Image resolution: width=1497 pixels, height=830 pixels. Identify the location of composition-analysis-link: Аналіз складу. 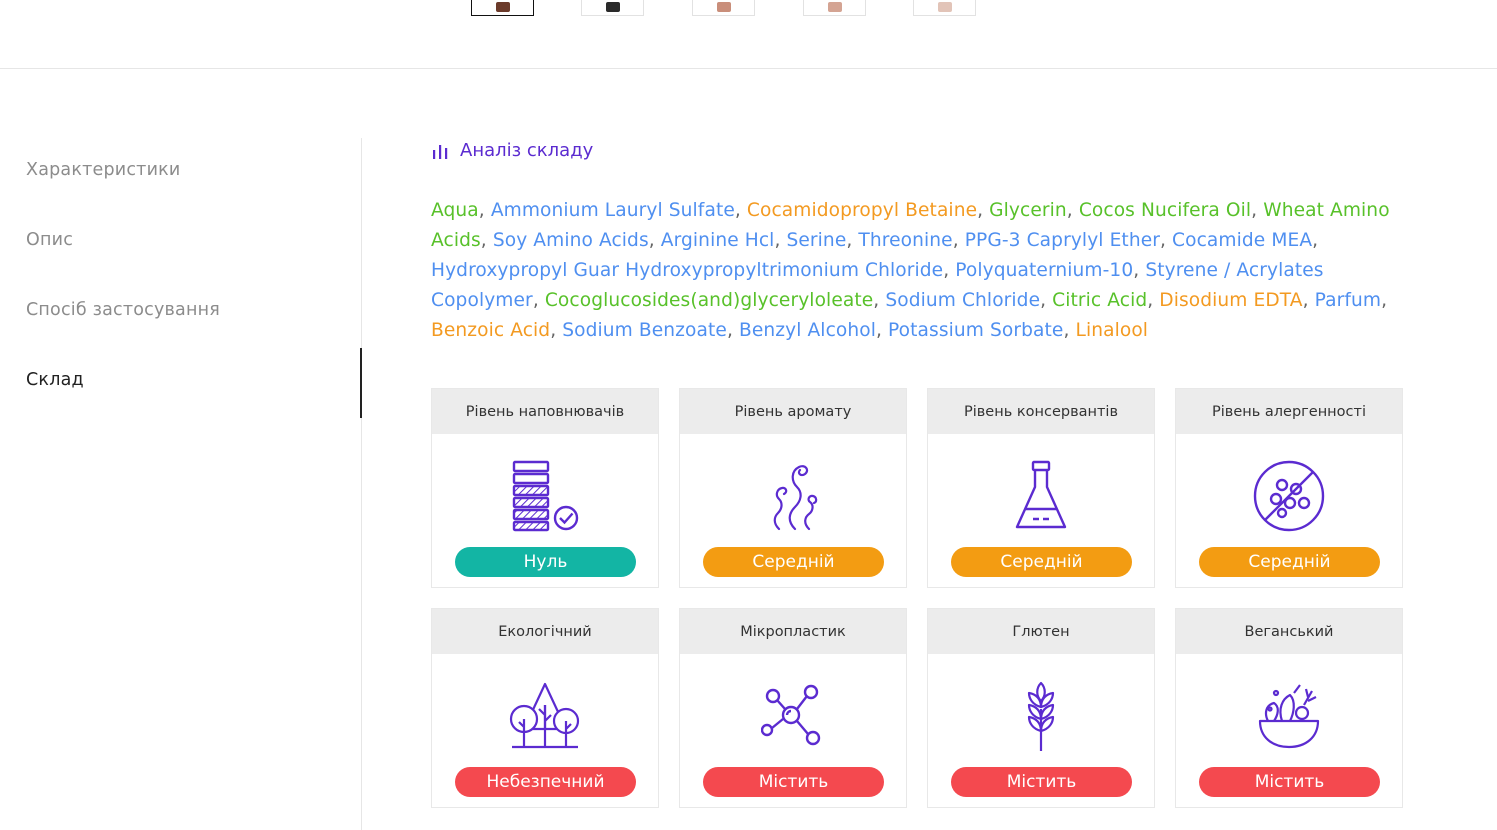
(512, 150).